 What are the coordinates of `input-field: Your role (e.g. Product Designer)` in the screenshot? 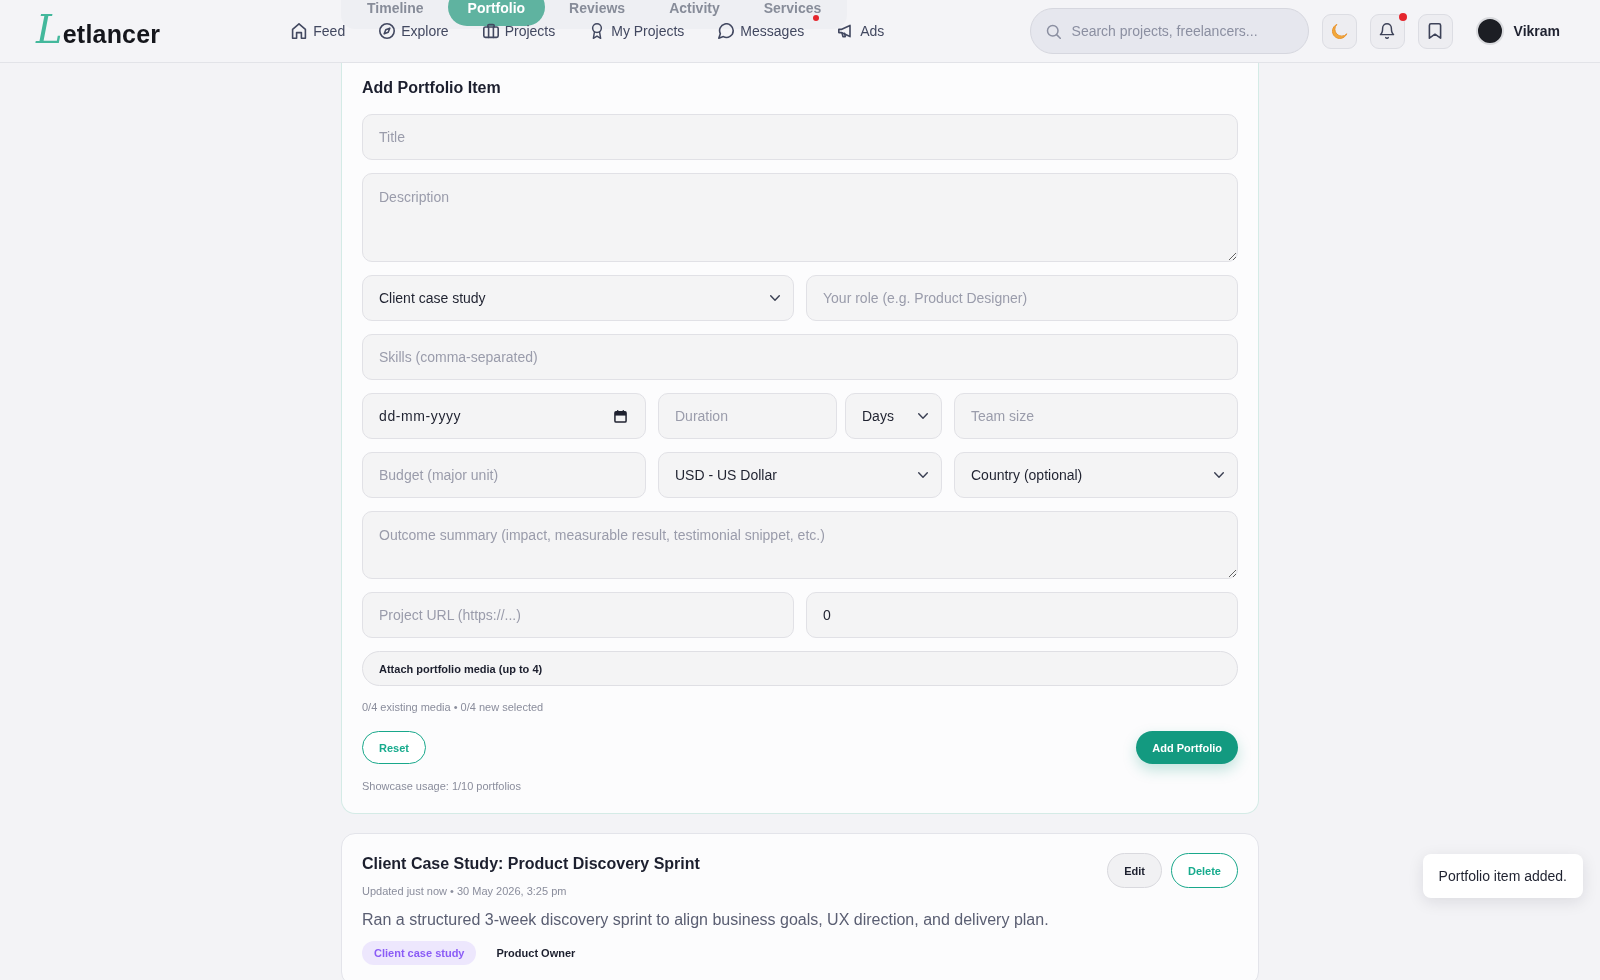 It's located at (1022, 298).